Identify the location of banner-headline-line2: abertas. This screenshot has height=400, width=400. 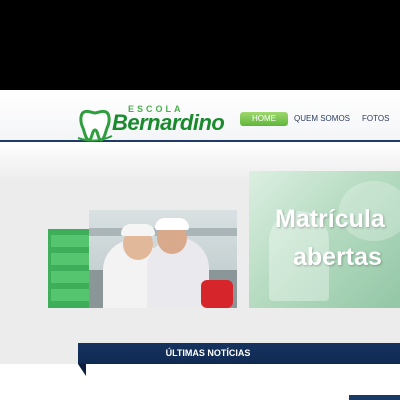
(337, 257).